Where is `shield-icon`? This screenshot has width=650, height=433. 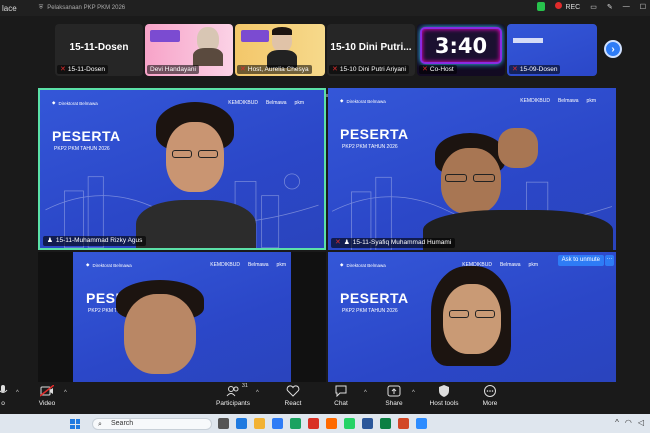
shield-icon is located at coordinates (444, 391).